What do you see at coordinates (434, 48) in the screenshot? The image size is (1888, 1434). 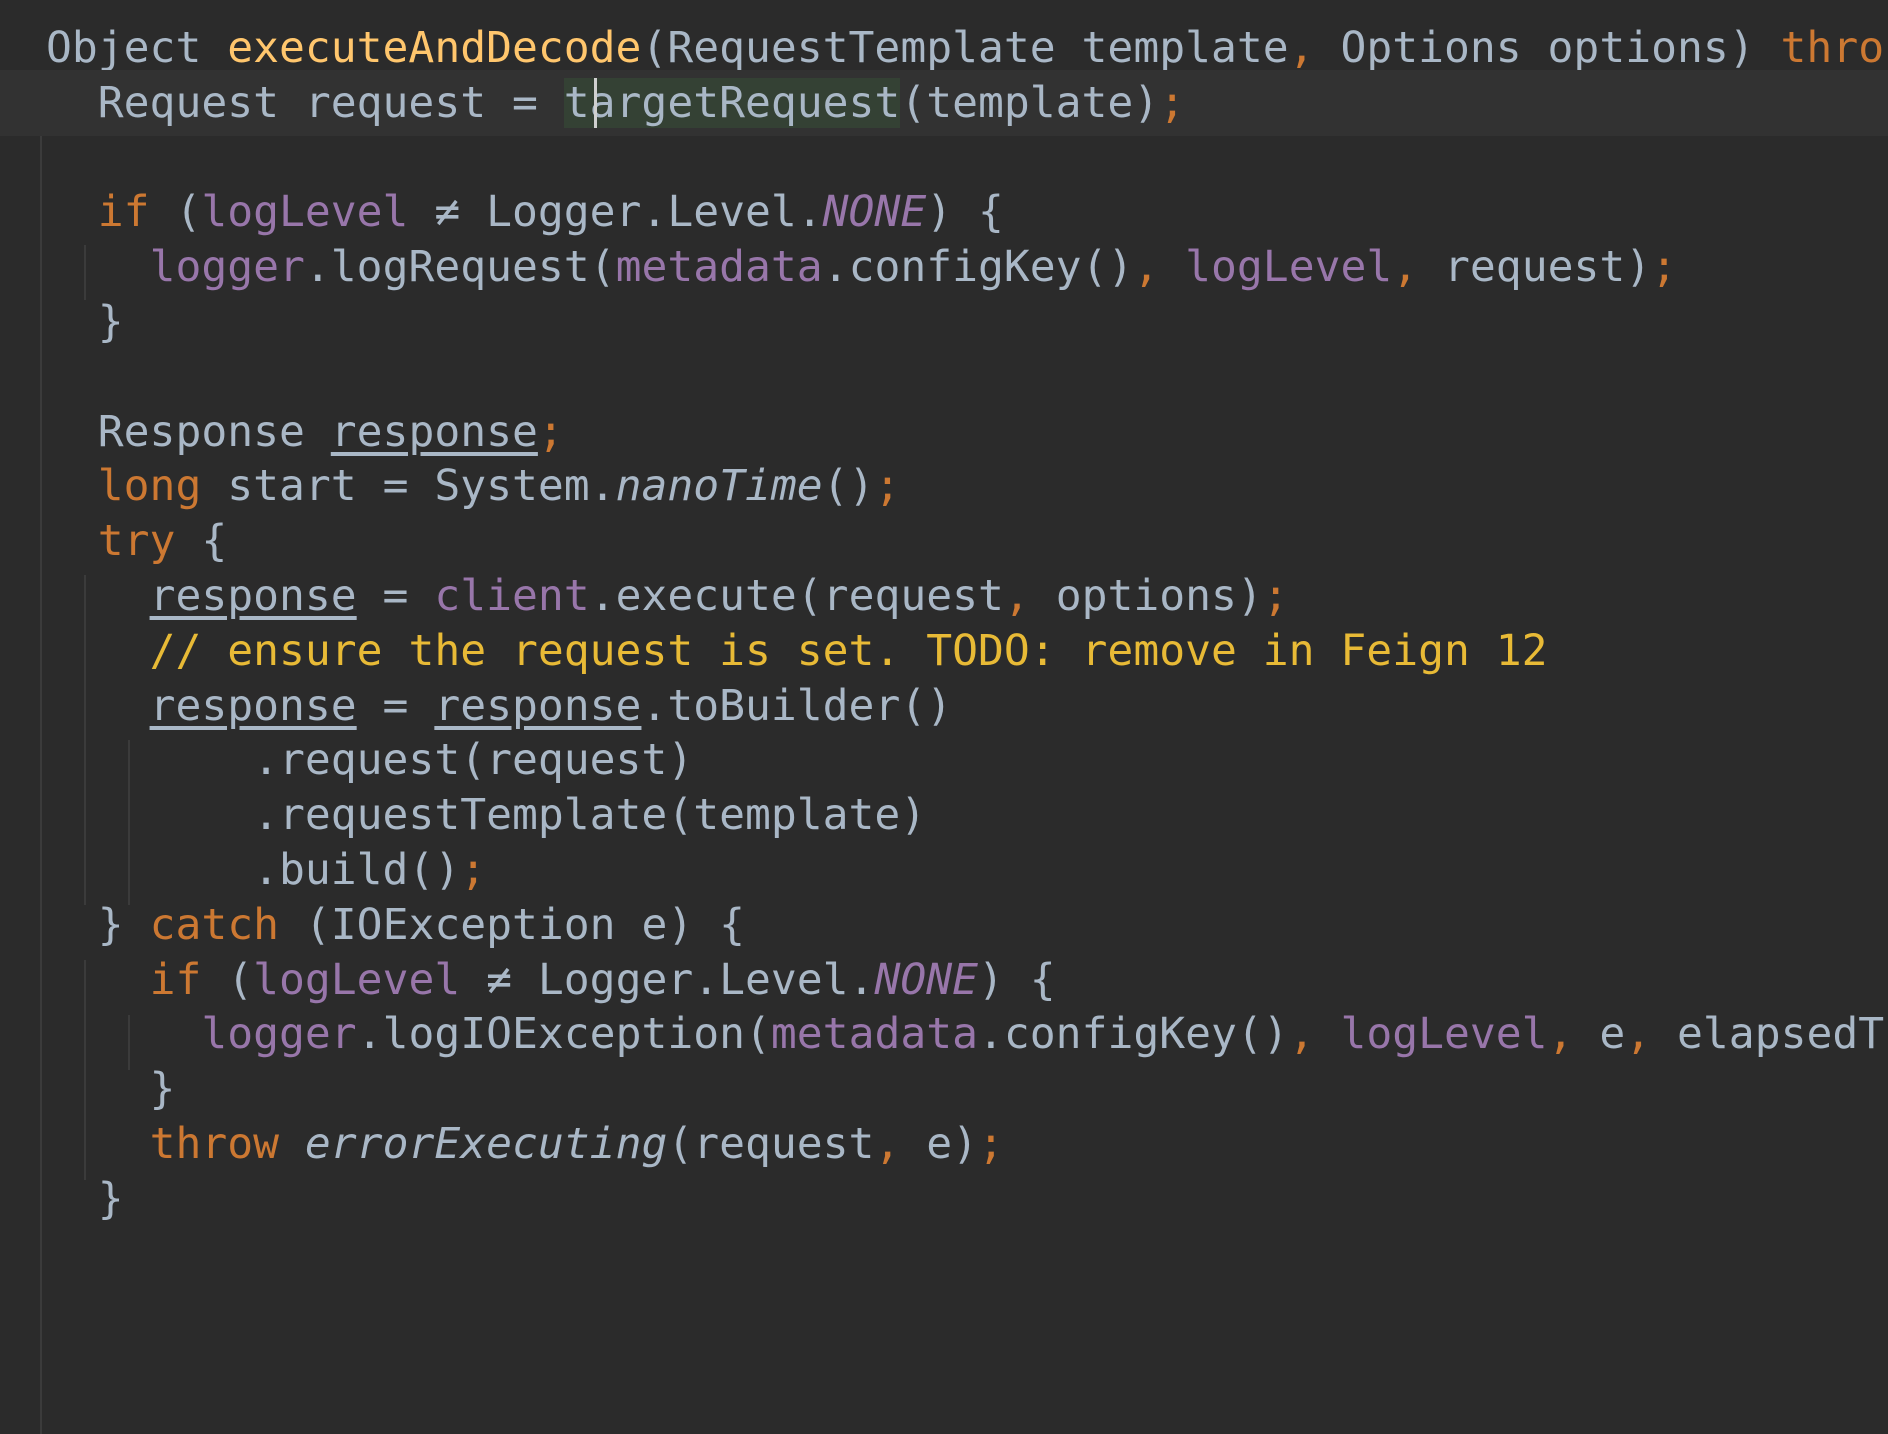 I see `code-token: executeAndDecode` at bounding box center [434, 48].